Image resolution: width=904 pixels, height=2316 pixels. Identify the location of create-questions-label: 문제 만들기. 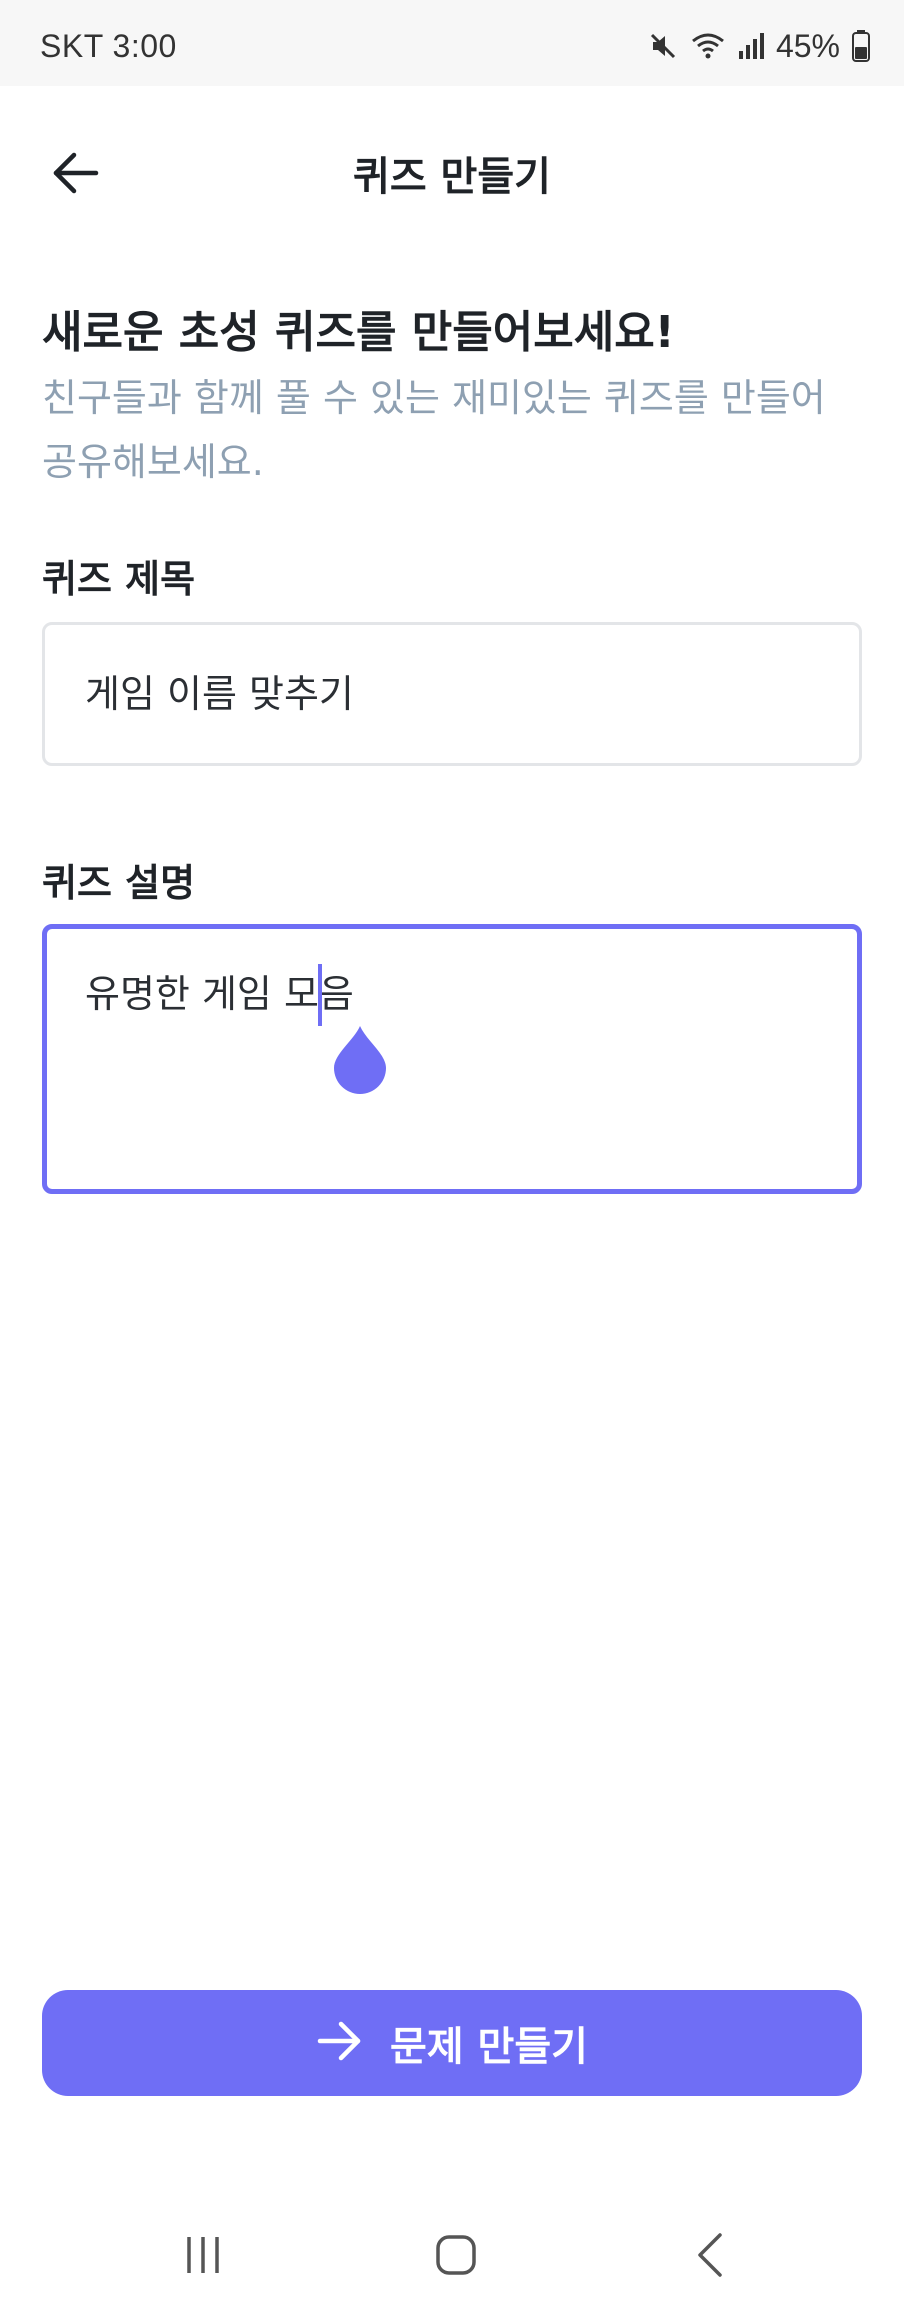
(489, 2047).